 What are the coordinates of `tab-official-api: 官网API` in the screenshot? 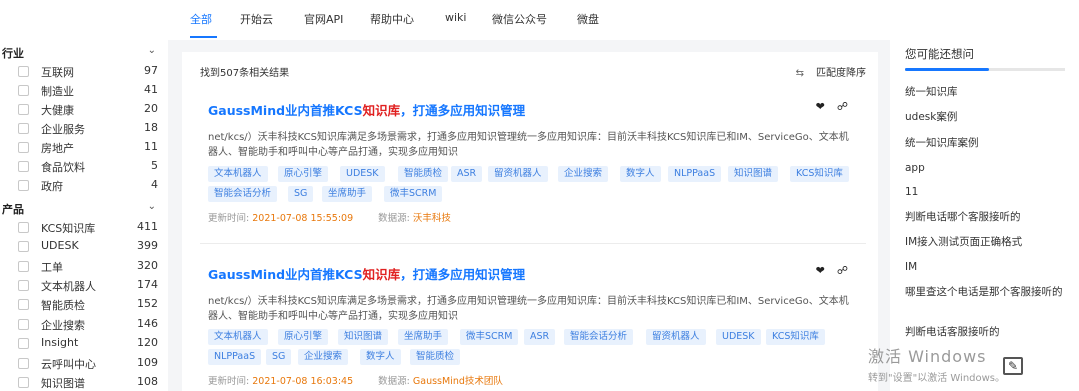 It's located at (323, 19).